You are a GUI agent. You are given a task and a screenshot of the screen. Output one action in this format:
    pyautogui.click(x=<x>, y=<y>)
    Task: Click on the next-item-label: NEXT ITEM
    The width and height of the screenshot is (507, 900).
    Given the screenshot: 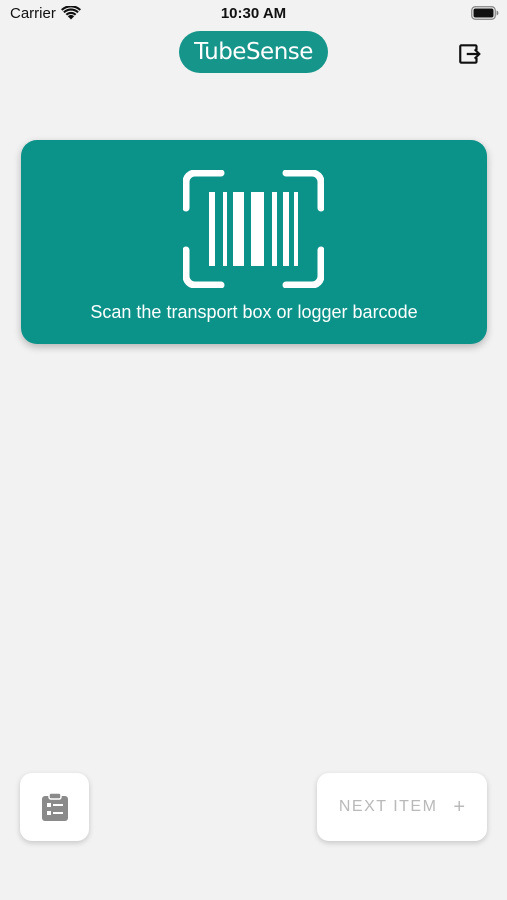 What is the action you would take?
    pyautogui.click(x=388, y=806)
    